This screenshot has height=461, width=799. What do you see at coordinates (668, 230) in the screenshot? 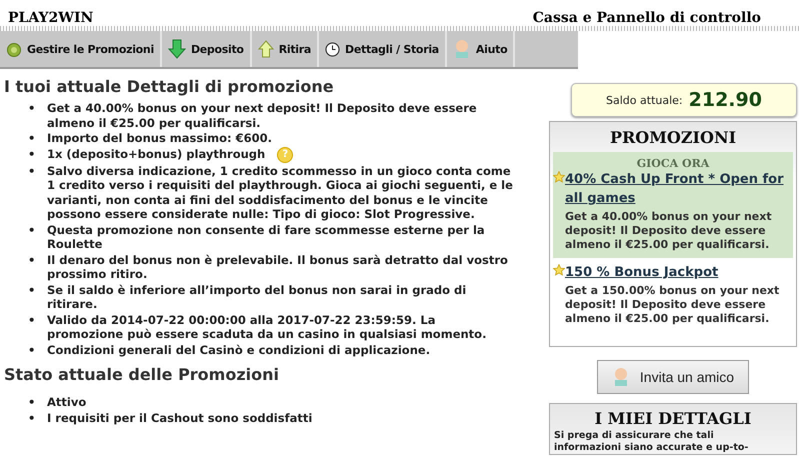
I see `promotion-description: Get a 40.00% bonus on your next deposit! Il Deposito deve essere almeno il €25.00 per qualificarsi.` at bounding box center [668, 230].